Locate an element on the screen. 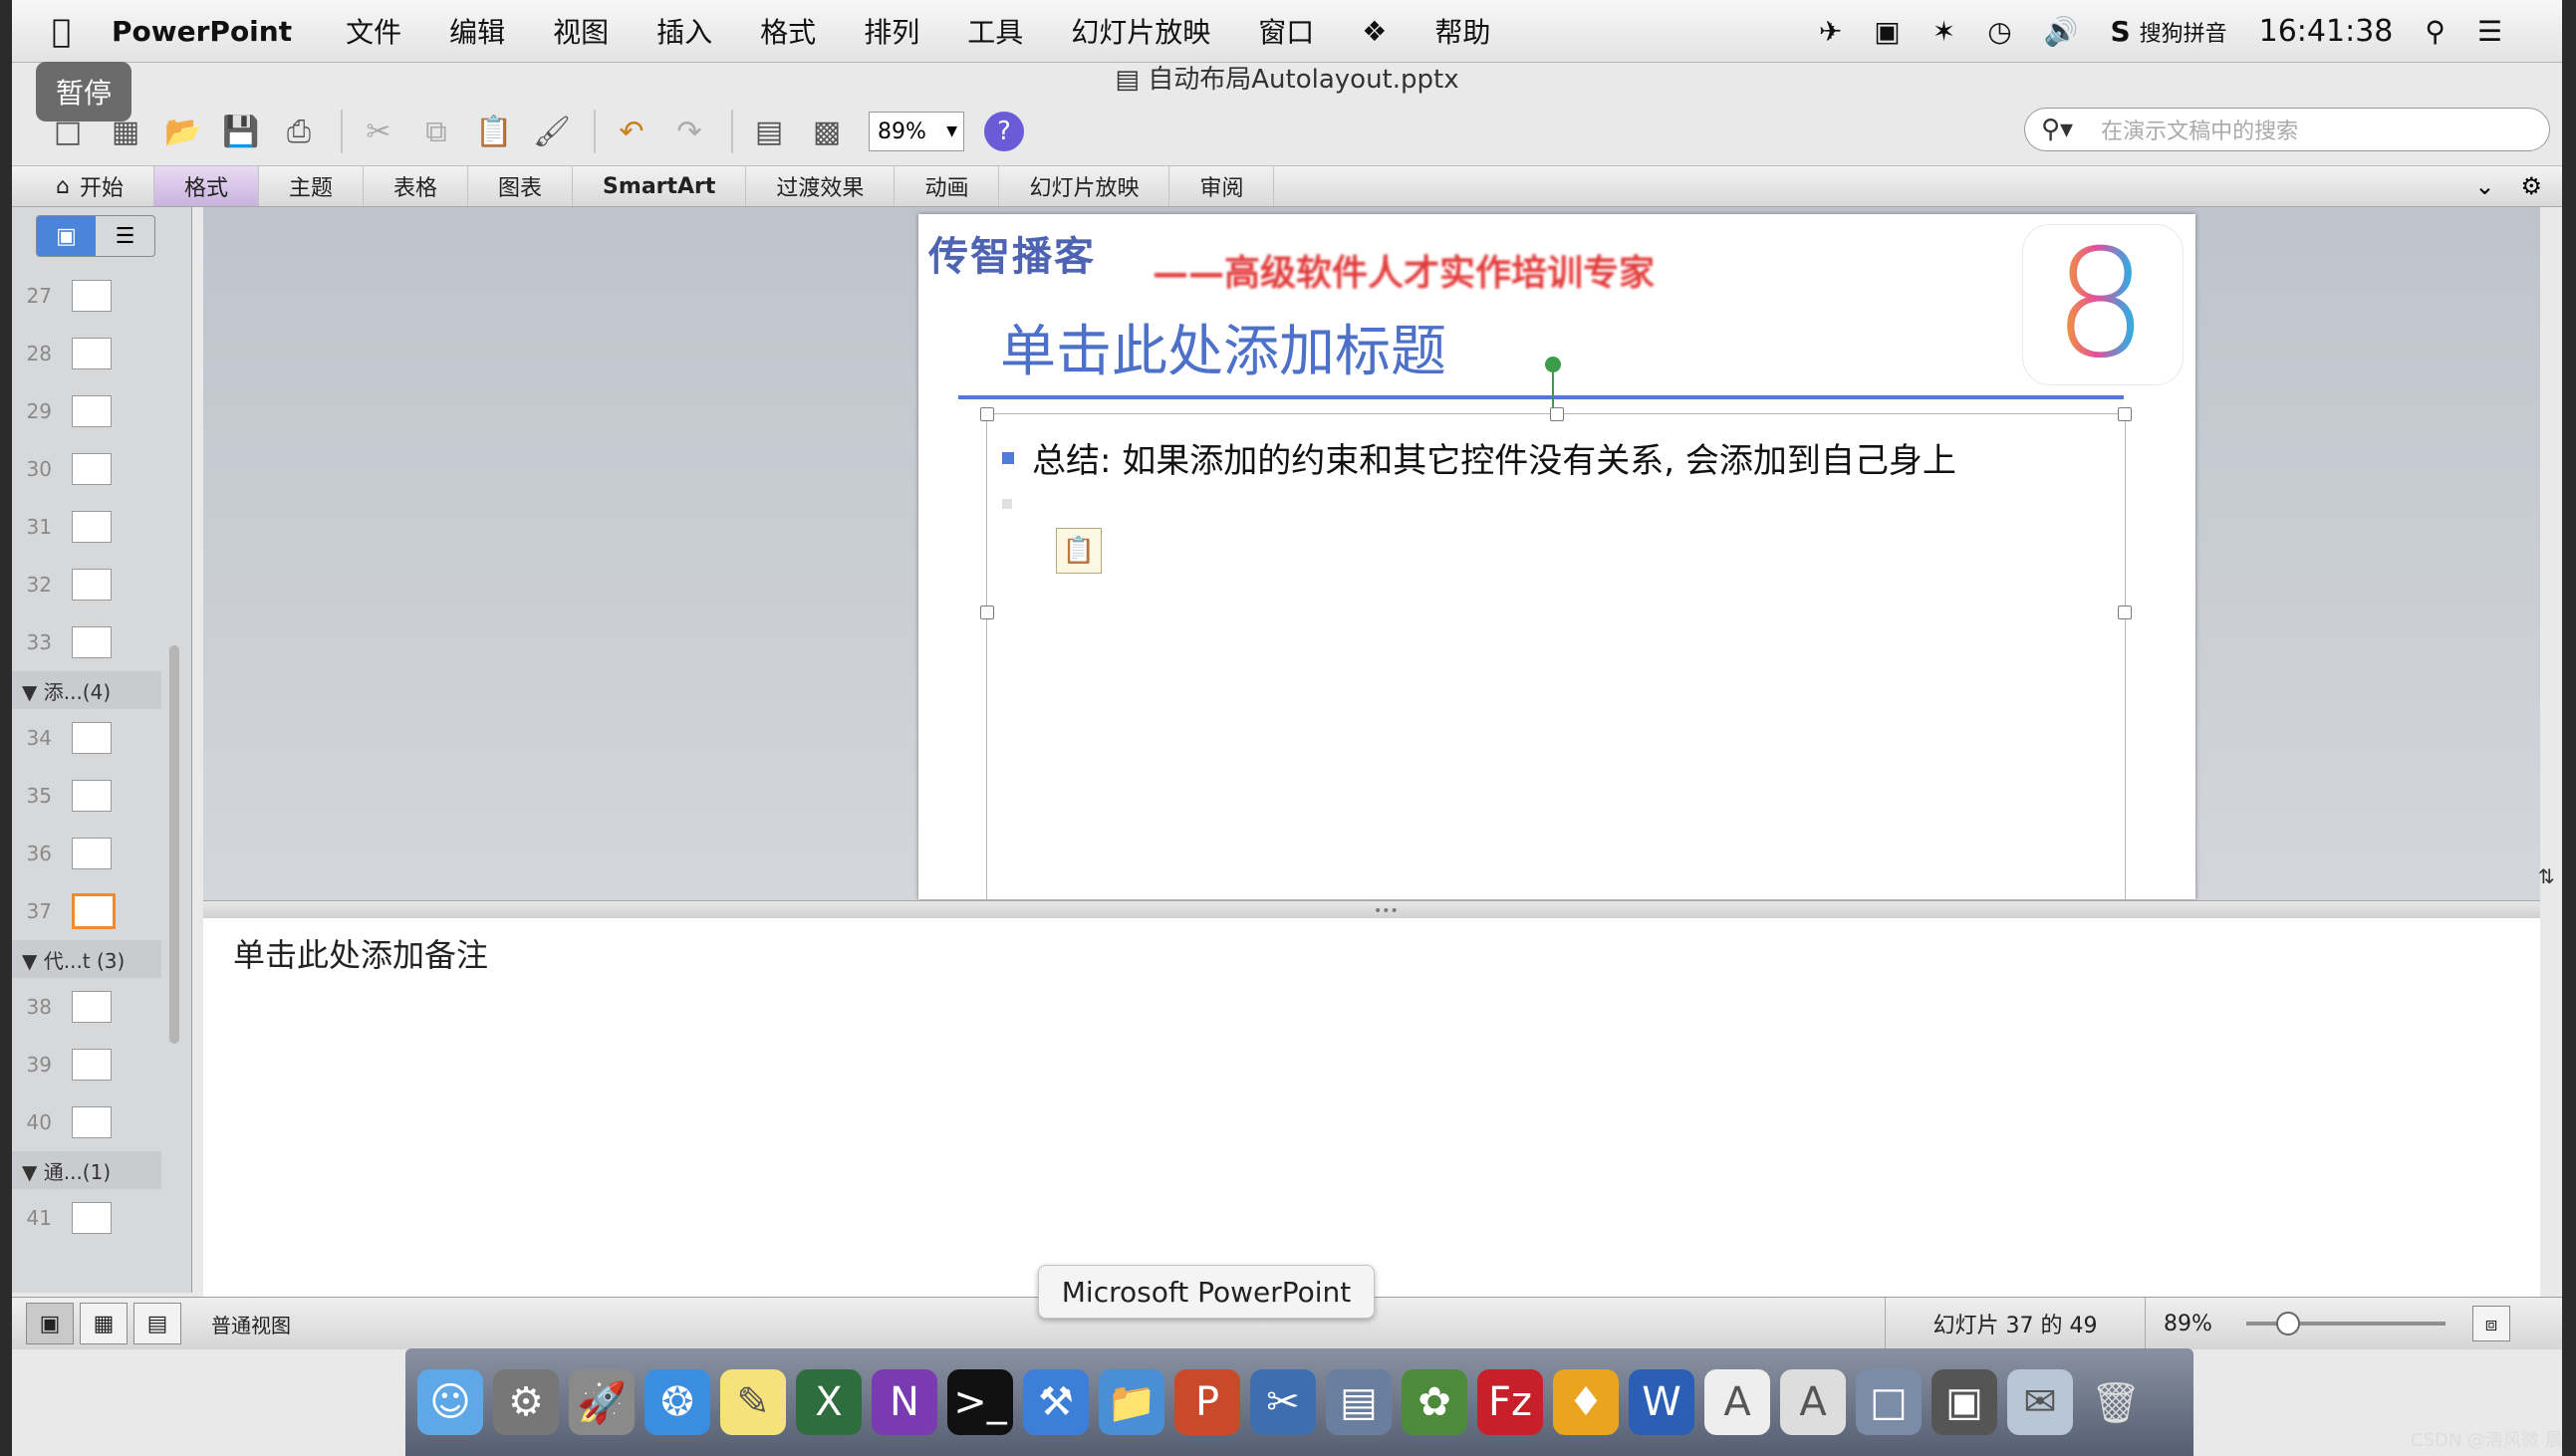 The image size is (2576, 1456). slide-thumbnail-row: 27 is located at coordinates (86, 296).